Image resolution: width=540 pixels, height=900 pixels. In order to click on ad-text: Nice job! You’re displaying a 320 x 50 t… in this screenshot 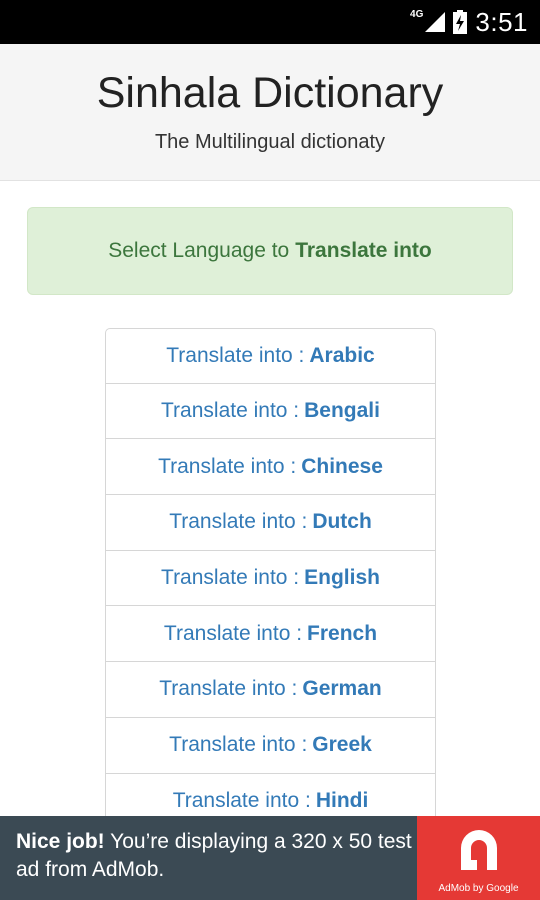, I will do `click(216, 856)`.